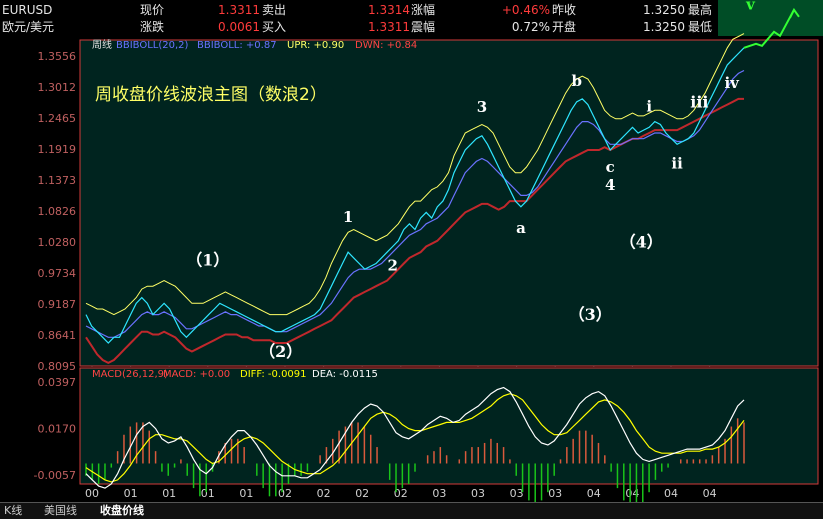 This screenshot has height=519, width=823. I want to click on wave-label: （3）, so click(590, 314).